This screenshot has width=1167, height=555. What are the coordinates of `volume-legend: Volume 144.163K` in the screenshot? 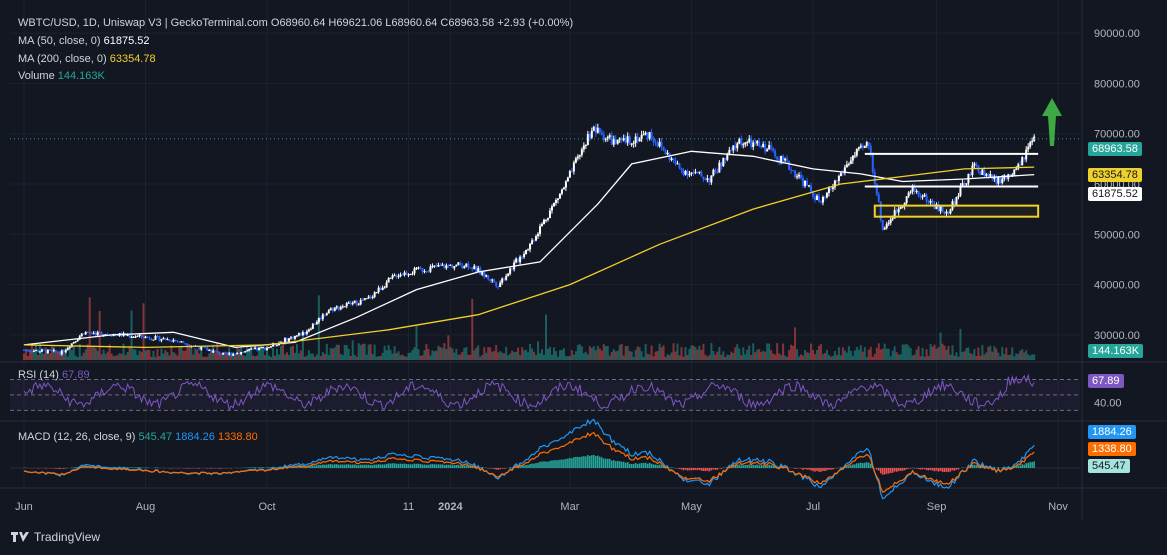 It's located at (61, 76).